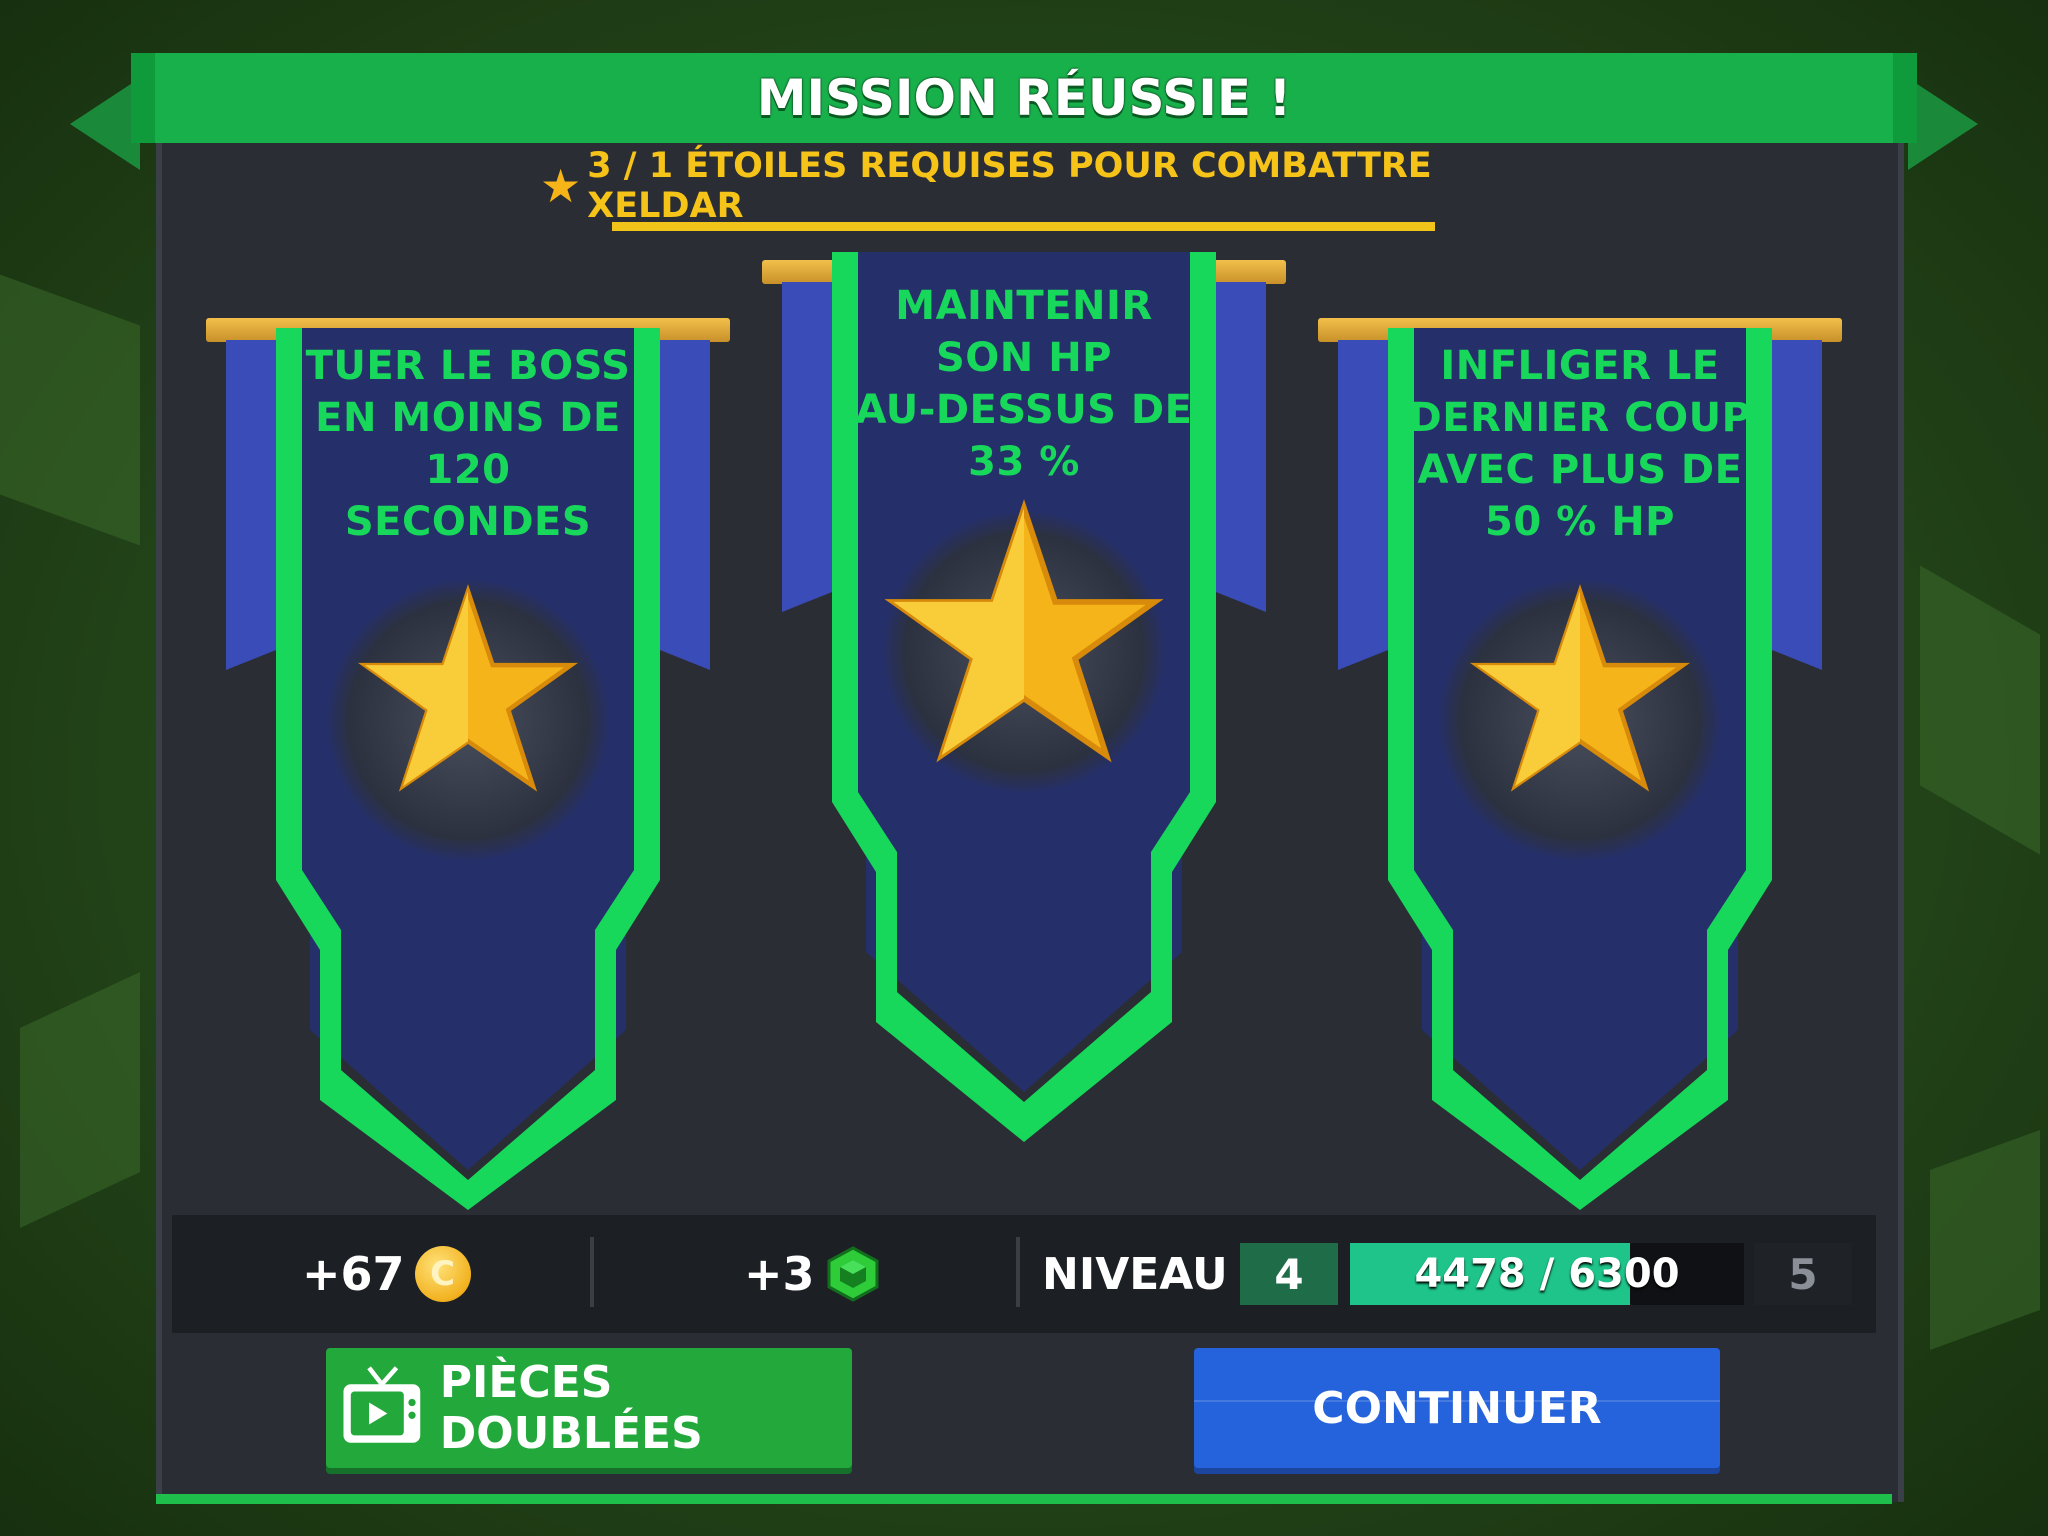  What do you see at coordinates (468, 444) in the screenshot?
I see `objective-text: TUER LE BOSS EN MOINS DE 120 SECONDES` at bounding box center [468, 444].